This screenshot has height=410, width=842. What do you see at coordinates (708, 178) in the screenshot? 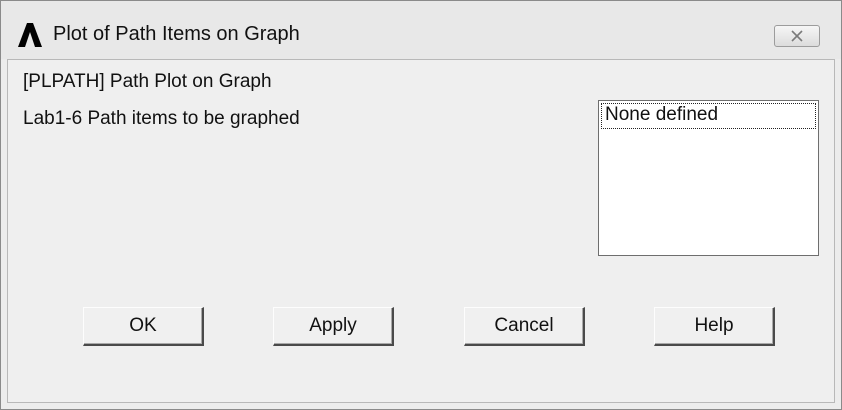
I see `path-items-listbox: None defined` at bounding box center [708, 178].